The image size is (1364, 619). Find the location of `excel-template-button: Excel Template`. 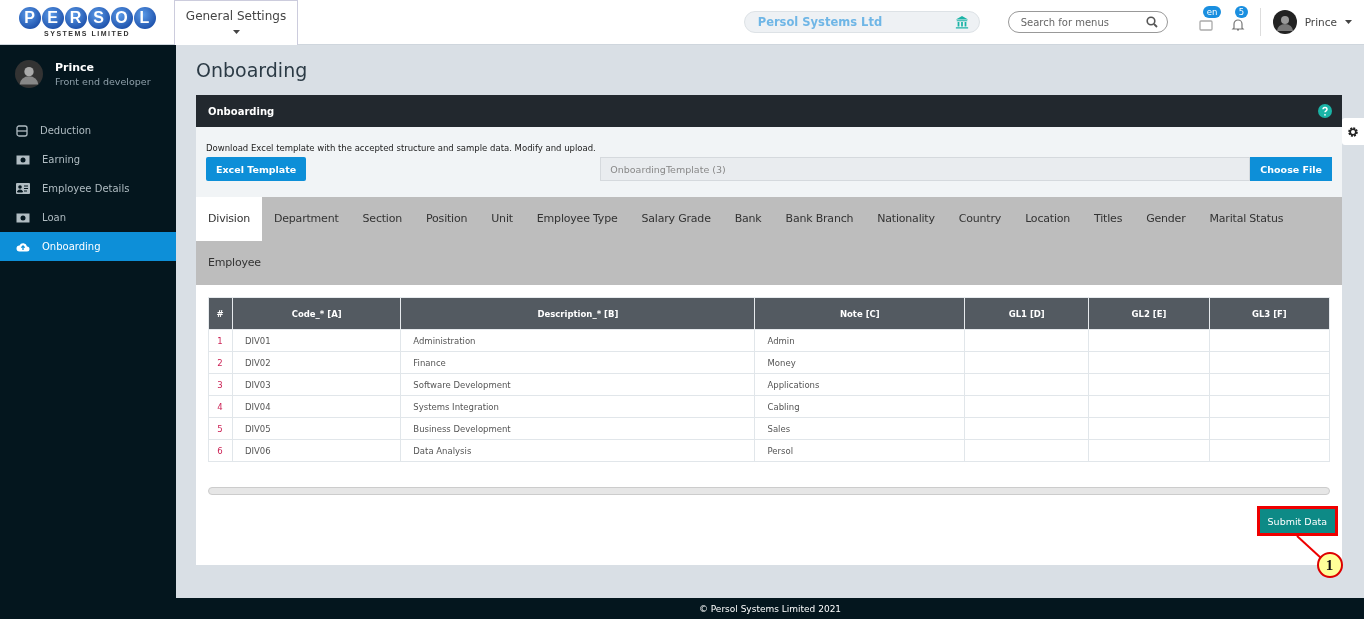

excel-template-button: Excel Template is located at coordinates (256, 169).